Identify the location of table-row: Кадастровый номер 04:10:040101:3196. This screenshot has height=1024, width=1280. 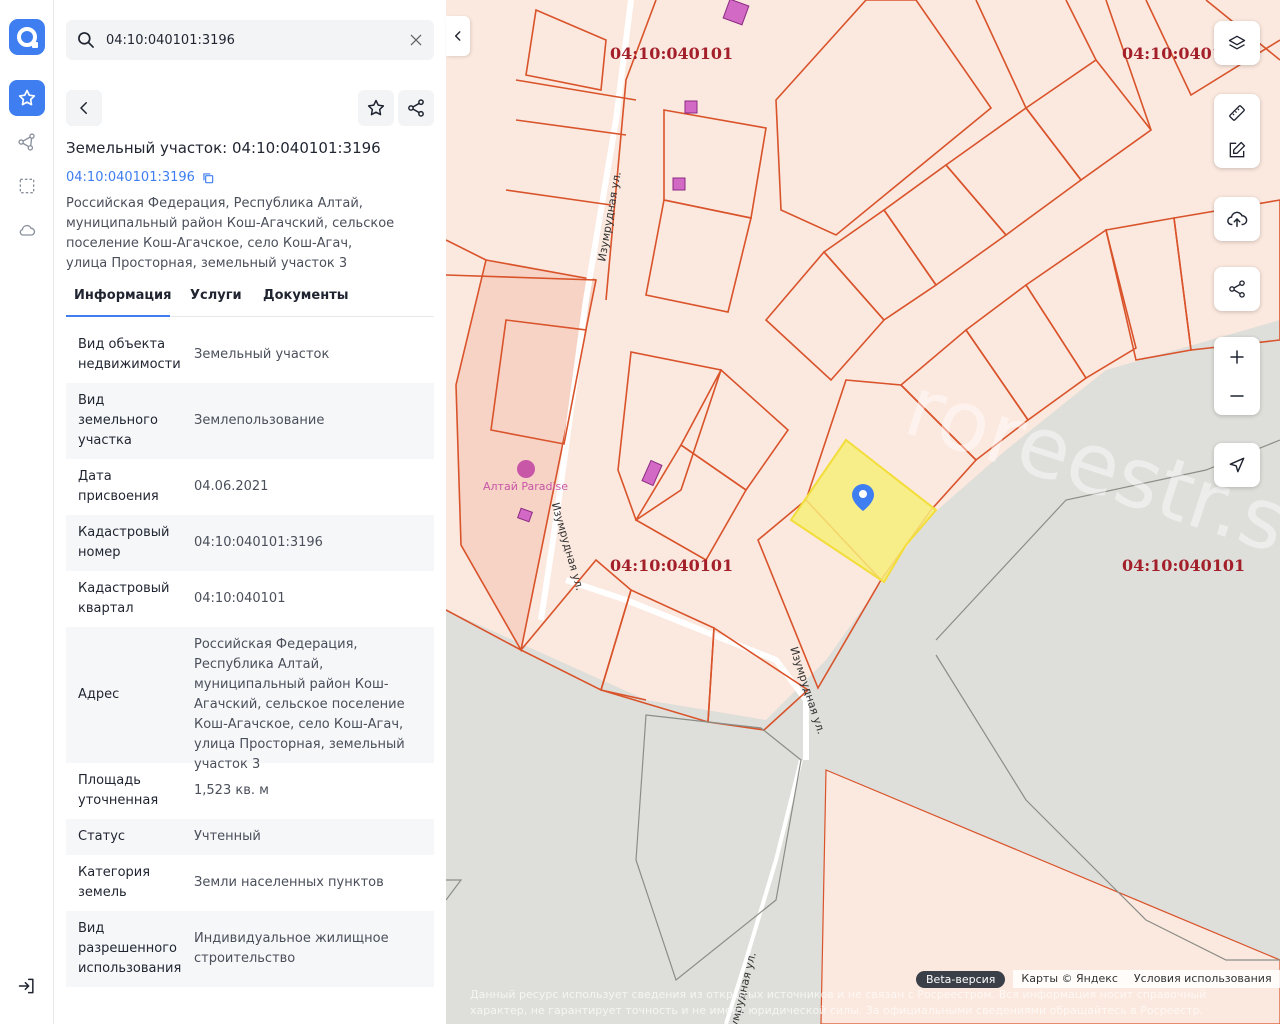
(250, 543).